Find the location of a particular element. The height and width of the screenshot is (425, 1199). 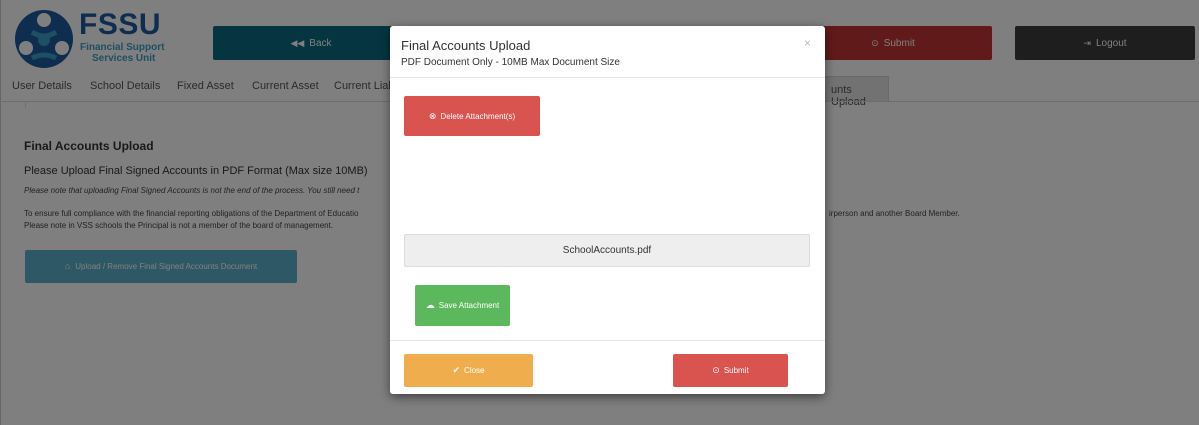

circle-arrow-up-icon: ⊙ is located at coordinates (716, 370).